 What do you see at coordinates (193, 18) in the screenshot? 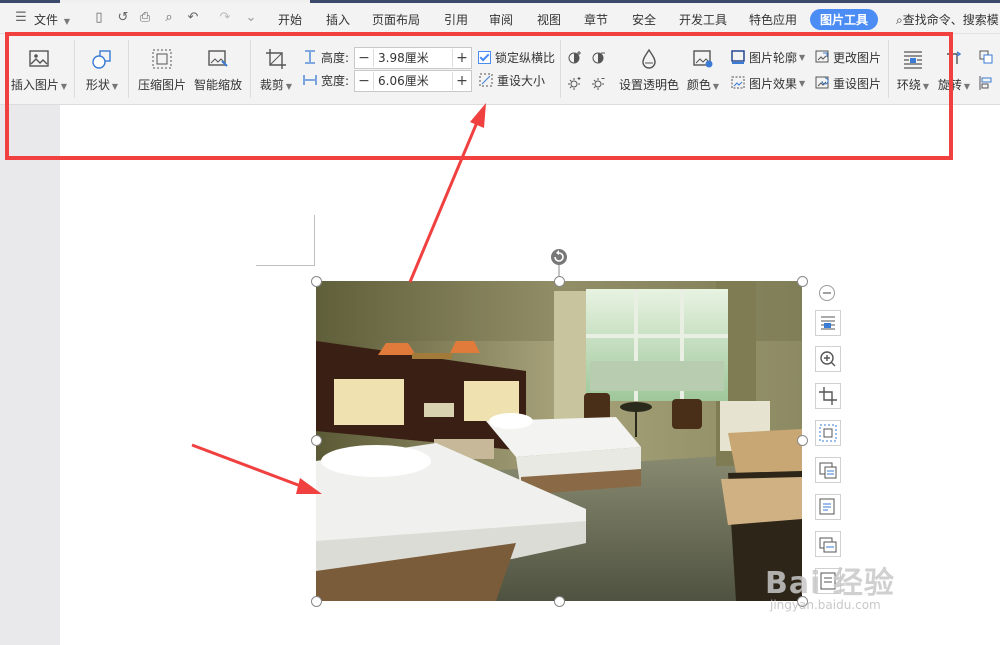
I see `undo-icon: ↶` at bounding box center [193, 18].